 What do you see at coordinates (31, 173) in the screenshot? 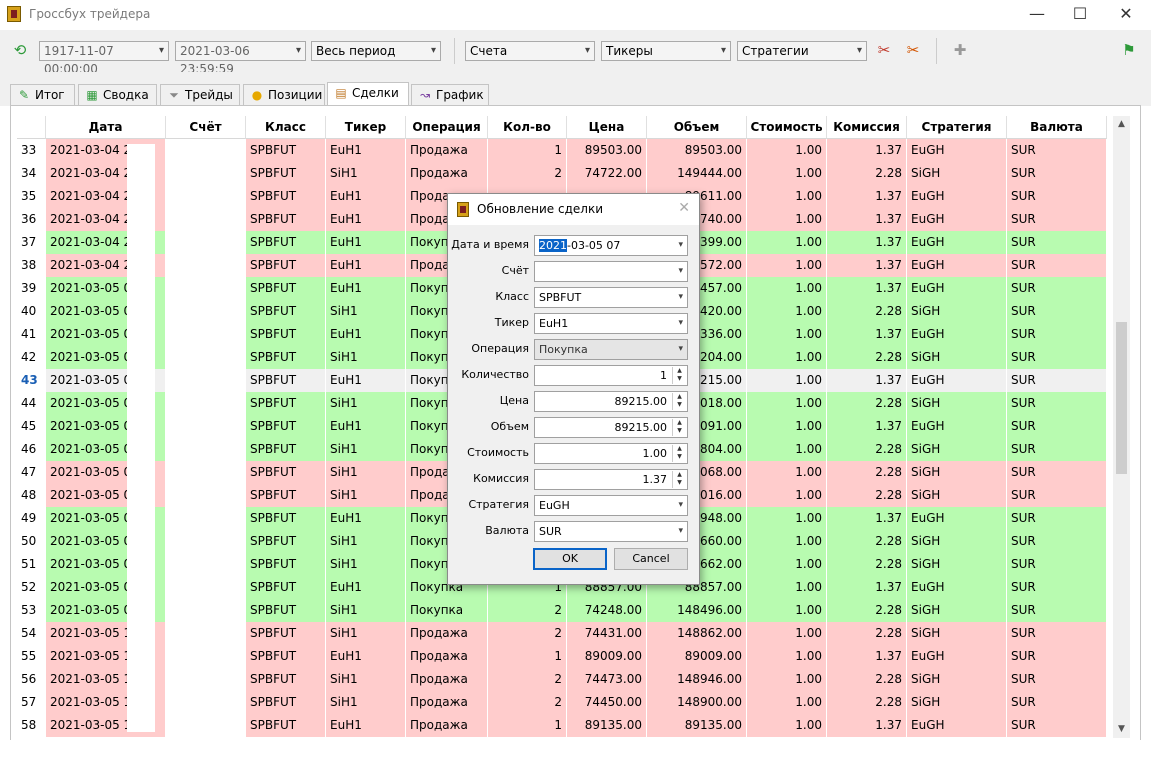
I see `row-number: 34` at bounding box center [31, 173].